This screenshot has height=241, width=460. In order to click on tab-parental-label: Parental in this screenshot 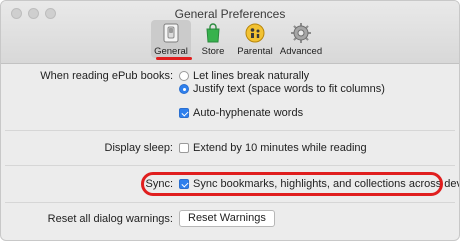, I will do `click(255, 51)`.